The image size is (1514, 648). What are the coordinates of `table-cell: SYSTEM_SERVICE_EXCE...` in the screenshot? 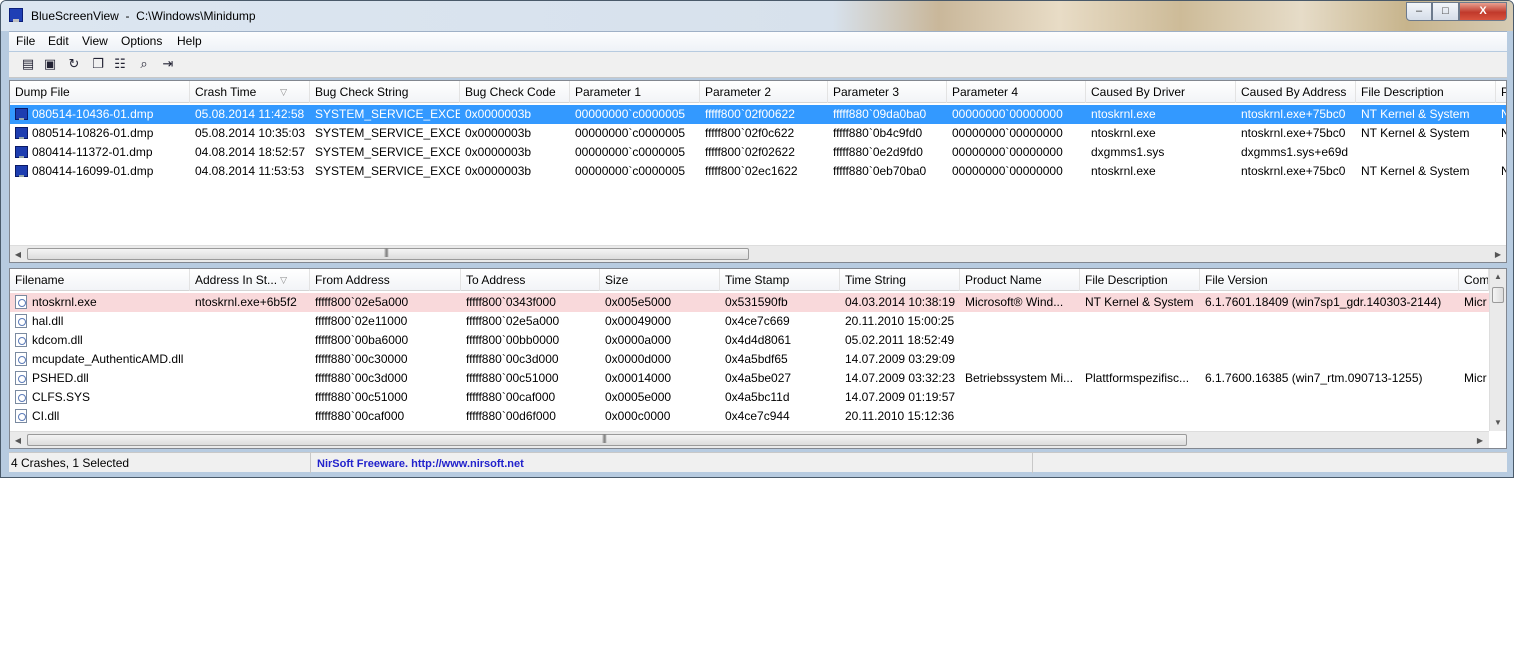 It's located at (387, 171).